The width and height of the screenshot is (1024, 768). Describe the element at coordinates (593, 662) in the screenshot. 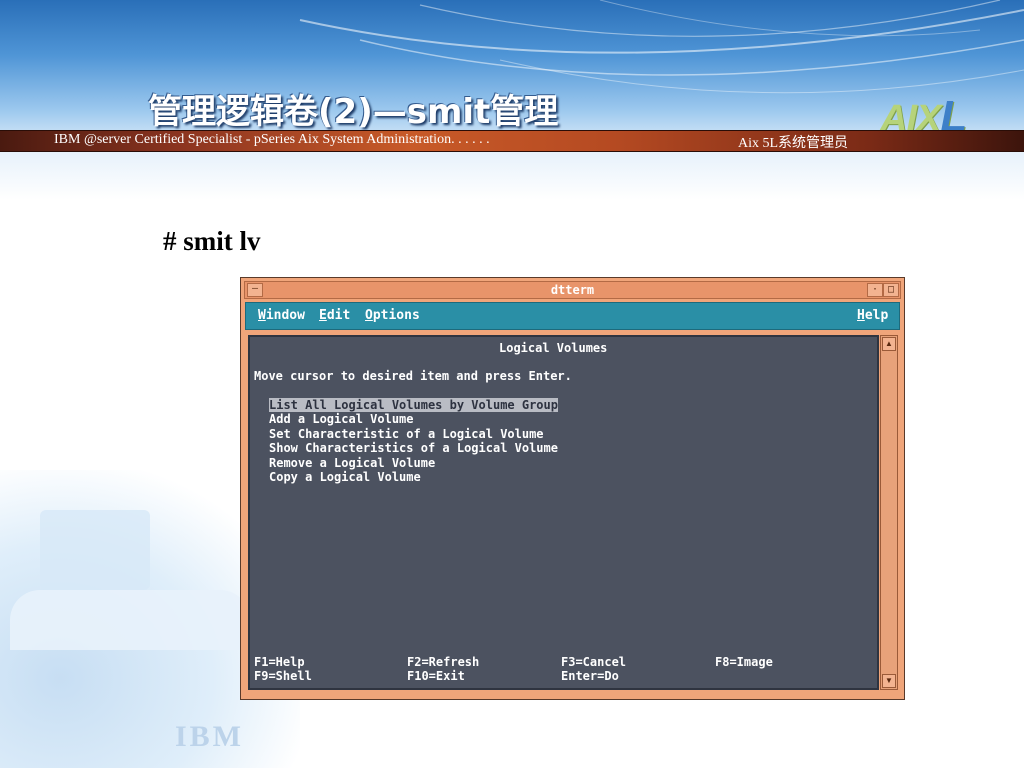

I see `fkey-cancel: F3=Cancel` at that location.